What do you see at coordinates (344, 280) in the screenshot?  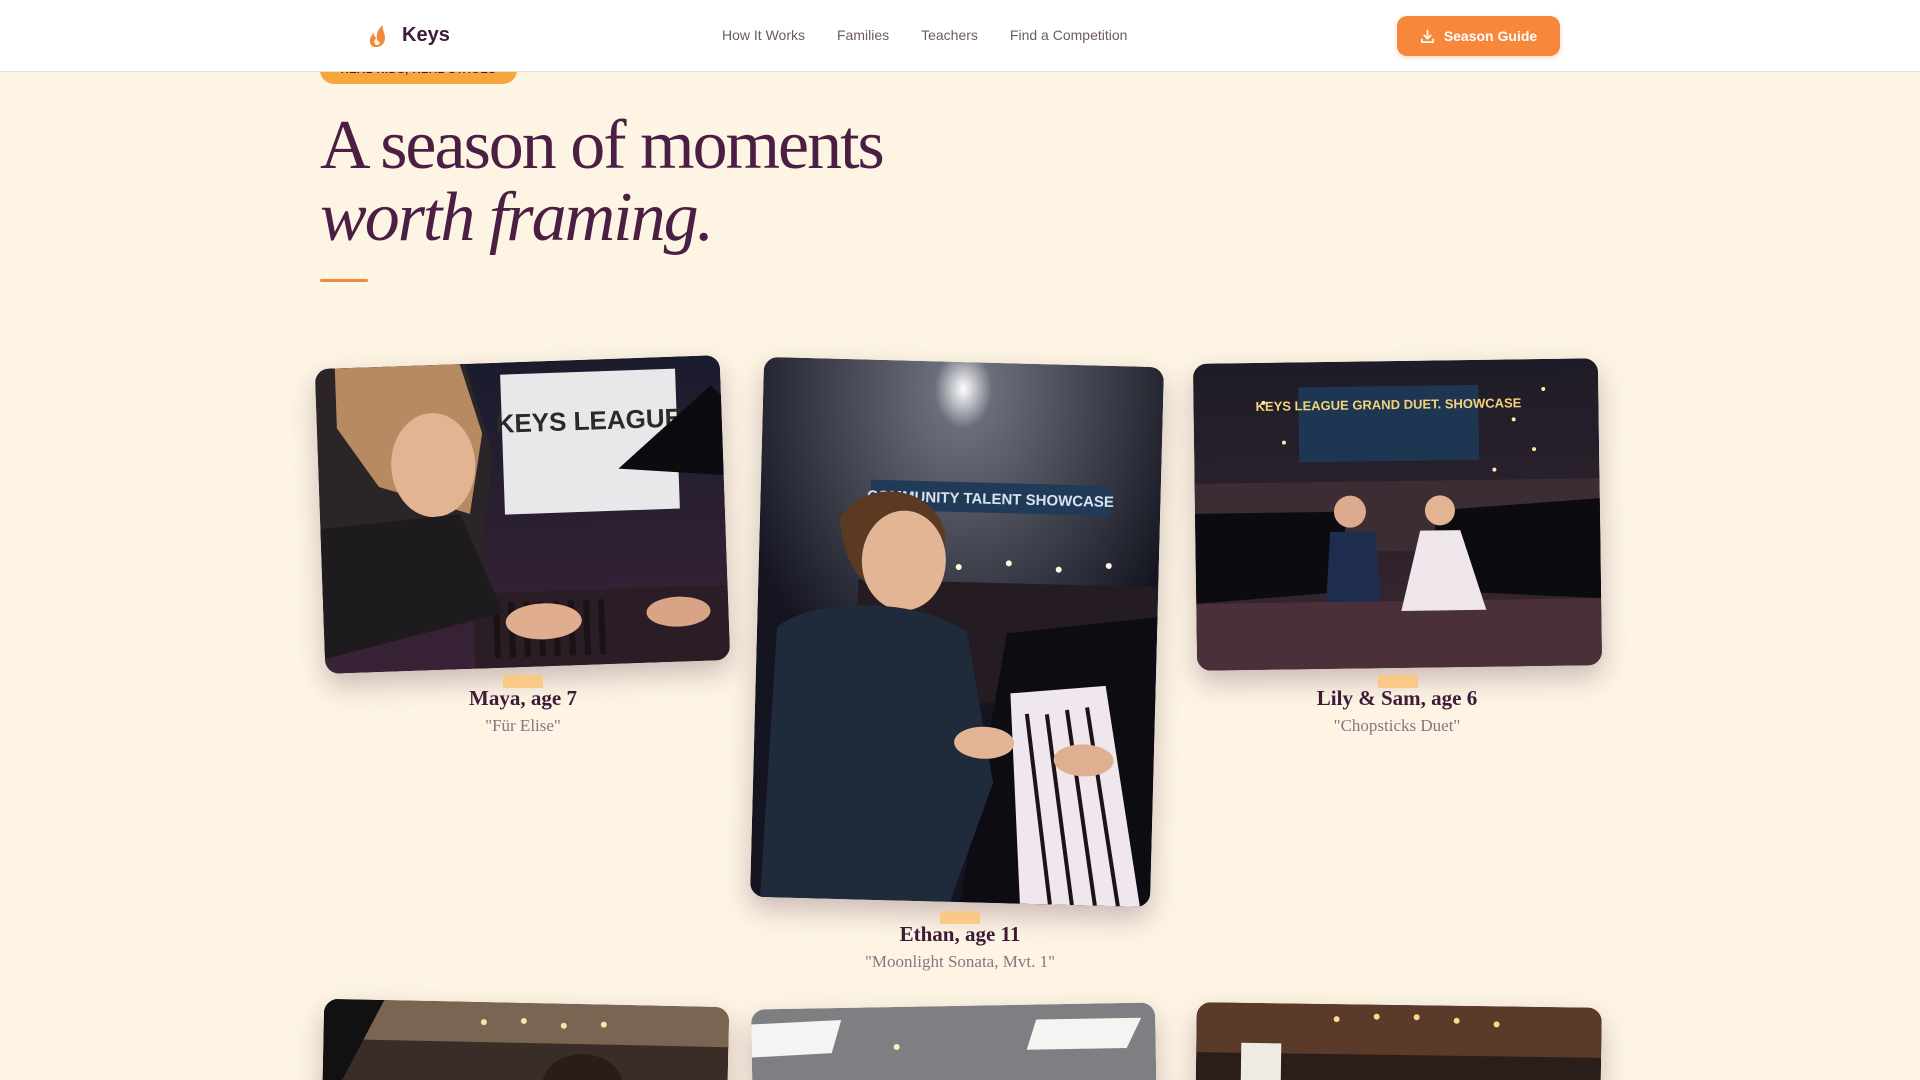 I see `title-accent-rule` at bounding box center [344, 280].